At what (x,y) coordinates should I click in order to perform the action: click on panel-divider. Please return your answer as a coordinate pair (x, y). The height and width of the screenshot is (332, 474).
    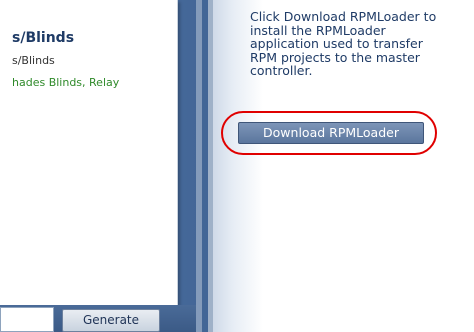
    Looking at the image, I should click on (199, 166).